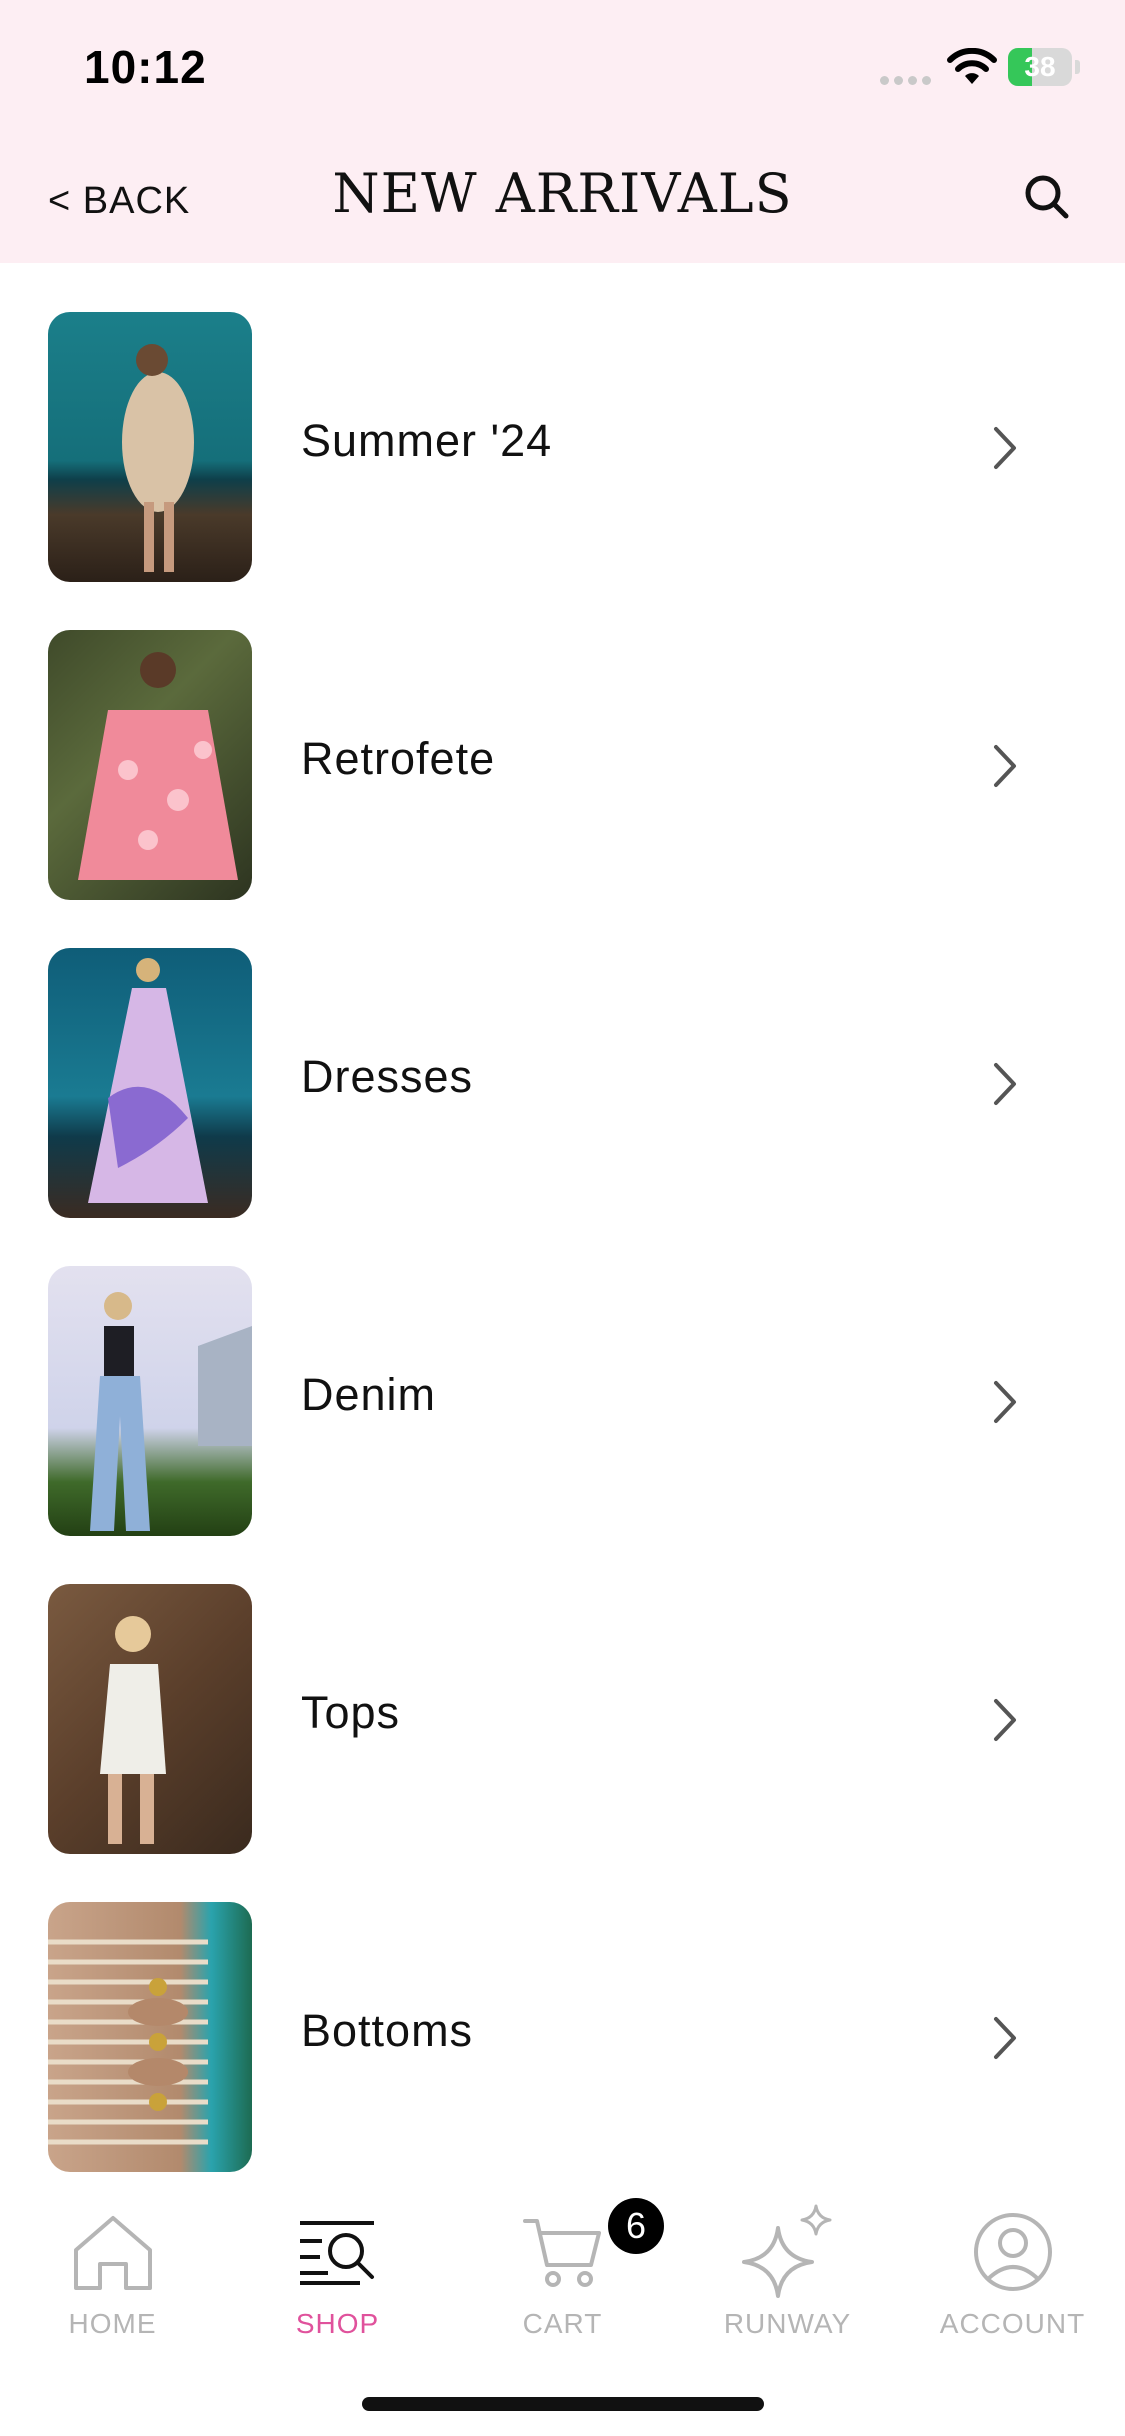 The width and height of the screenshot is (1125, 2436). Describe the element at coordinates (1047, 197) in the screenshot. I see `search-icon` at that location.